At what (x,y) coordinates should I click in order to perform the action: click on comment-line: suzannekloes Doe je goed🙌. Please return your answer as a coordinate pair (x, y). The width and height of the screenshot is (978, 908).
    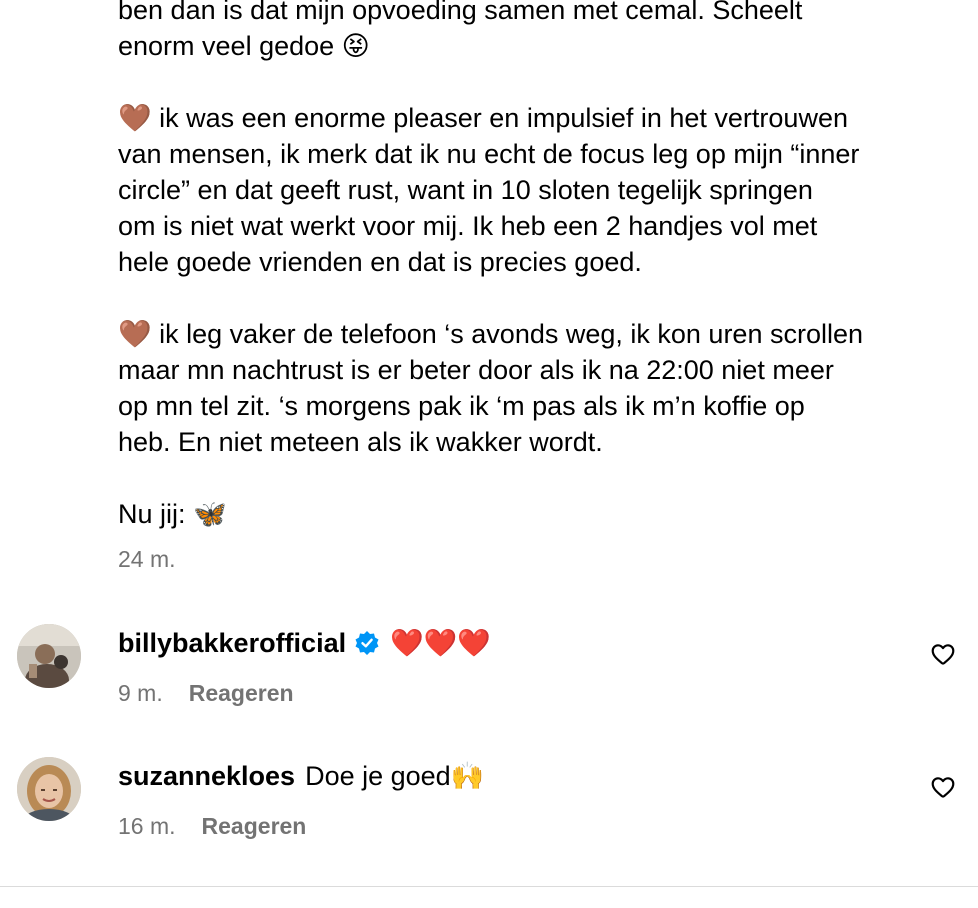
    Looking at the image, I should click on (301, 776).